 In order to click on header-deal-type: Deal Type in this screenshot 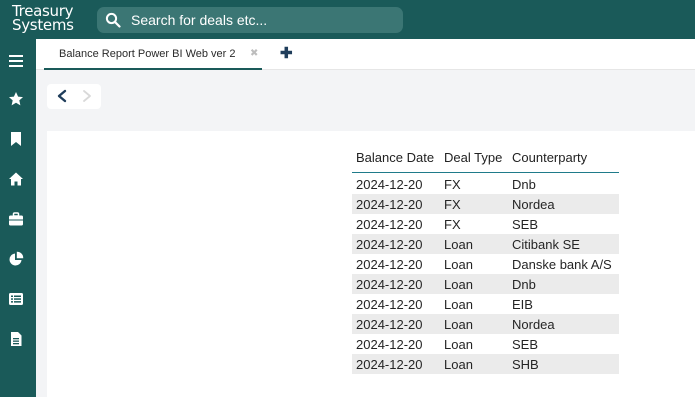, I will do `click(473, 157)`.